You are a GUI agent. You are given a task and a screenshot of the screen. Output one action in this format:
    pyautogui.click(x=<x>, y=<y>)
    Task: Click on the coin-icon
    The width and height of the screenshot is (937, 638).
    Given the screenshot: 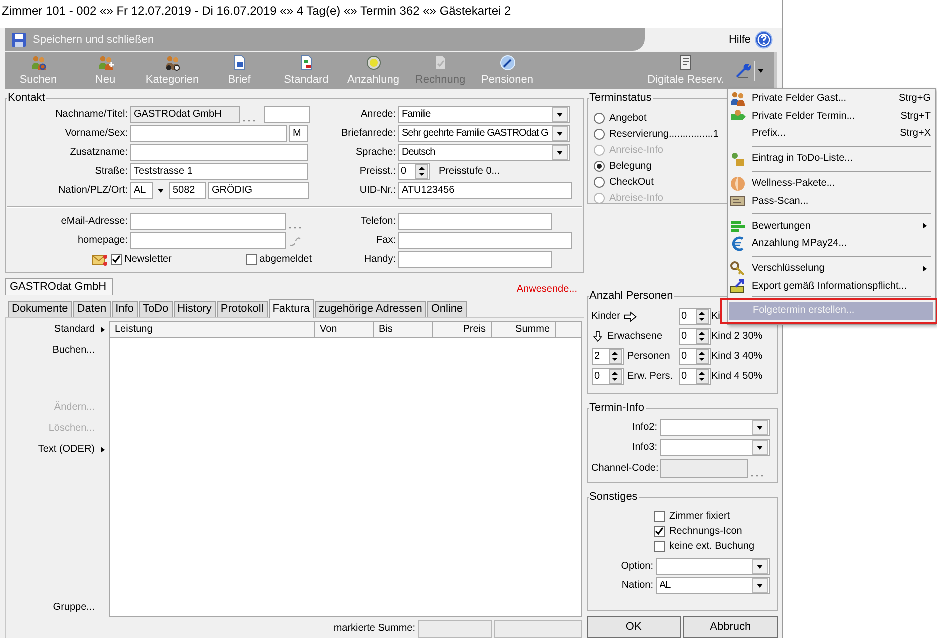 What is the action you would take?
    pyautogui.click(x=374, y=63)
    